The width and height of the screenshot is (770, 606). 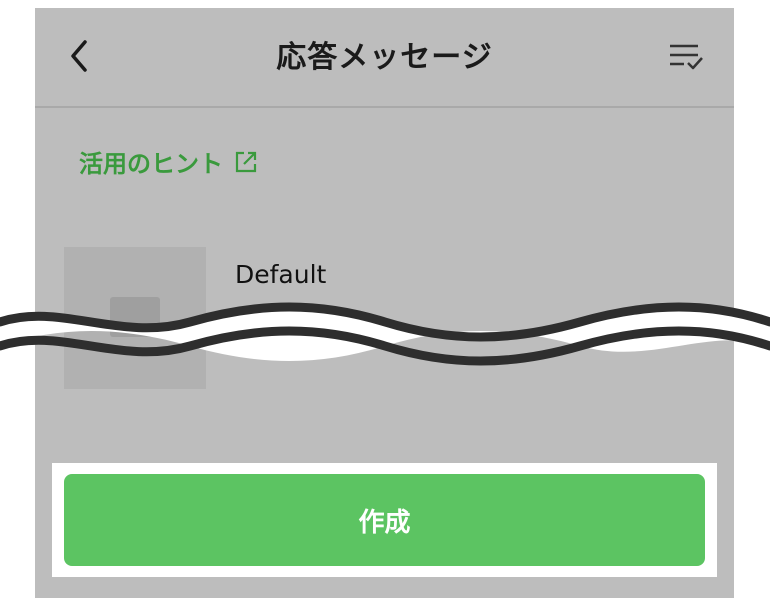 I want to click on hint-link: 活用のヒント, so click(x=169, y=161).